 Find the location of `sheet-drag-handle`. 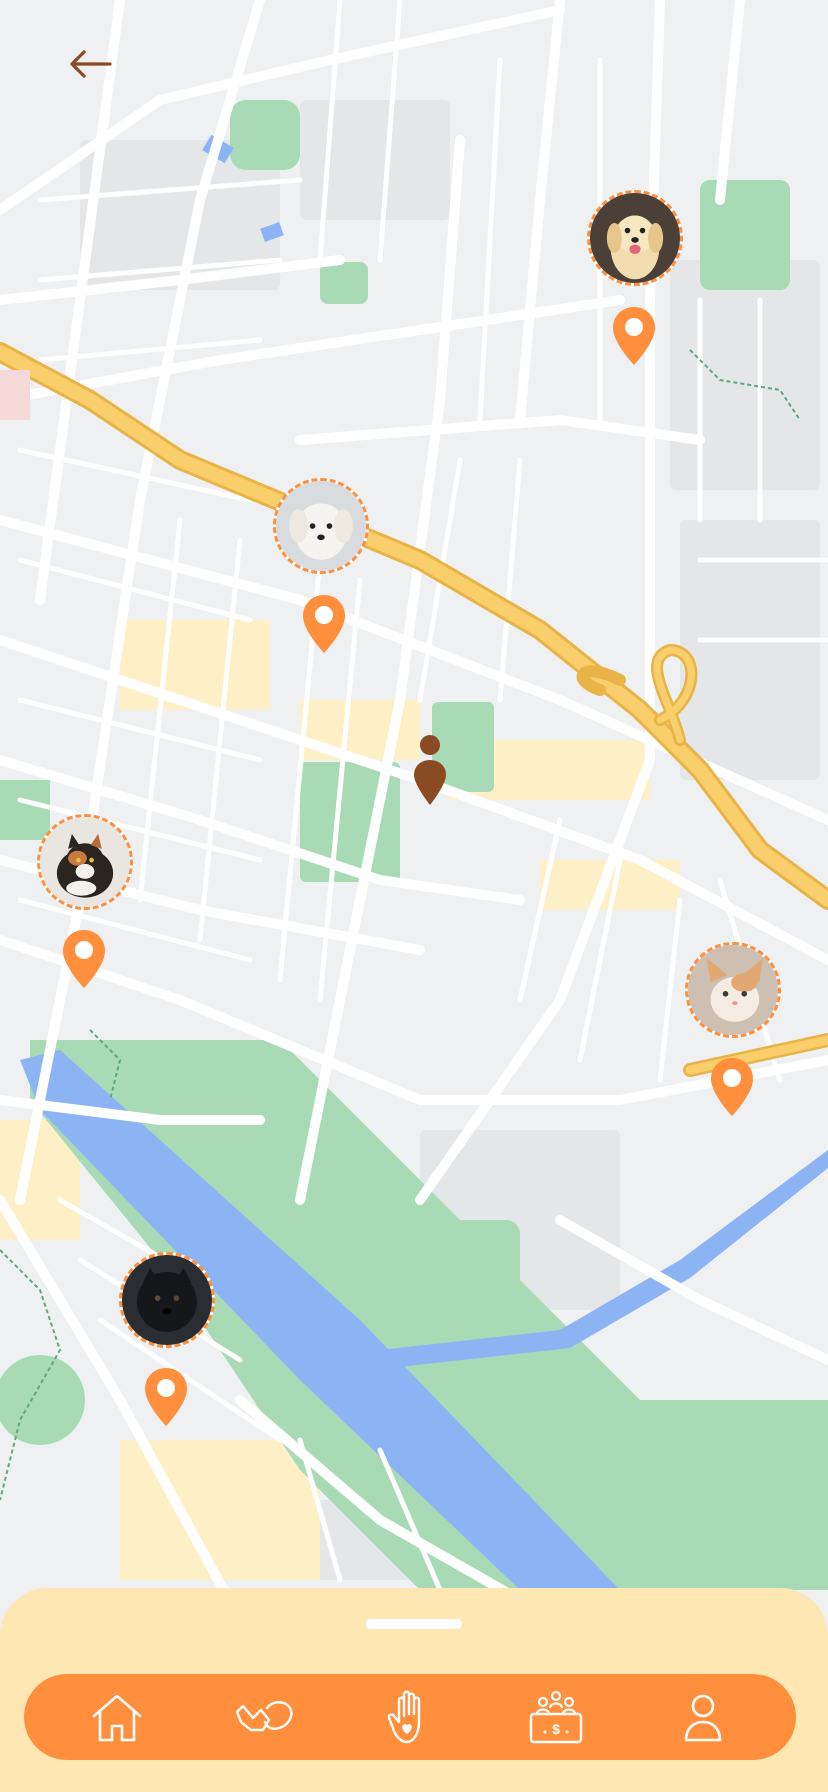

sheet-drag-handle is located at coordinates (414, 1624).